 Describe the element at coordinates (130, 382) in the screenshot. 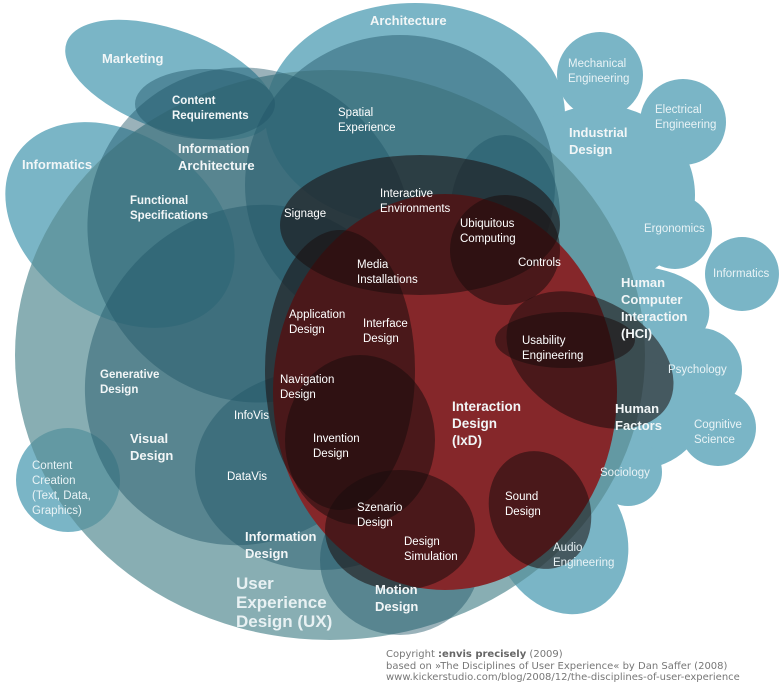

I see `label-generative-design: Generative Design` at that location.